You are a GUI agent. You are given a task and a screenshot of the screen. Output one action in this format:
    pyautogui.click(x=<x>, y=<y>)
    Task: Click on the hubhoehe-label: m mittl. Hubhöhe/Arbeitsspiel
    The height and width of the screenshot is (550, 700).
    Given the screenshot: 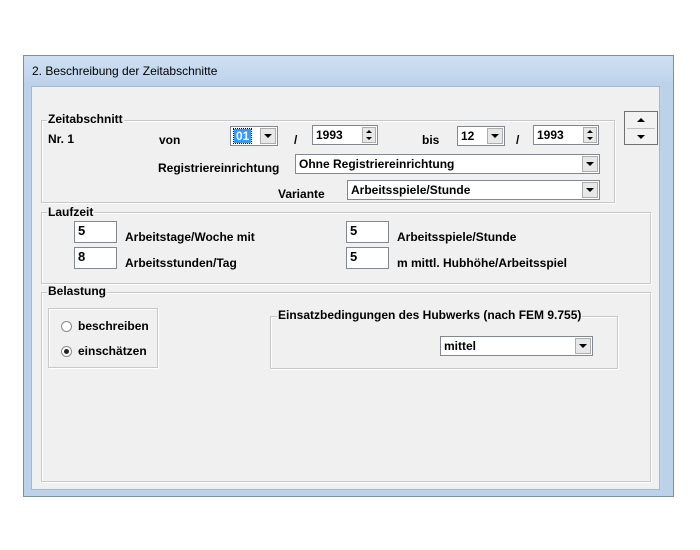 What is the action you would take?
    pyautogui.click(x=482, y=263)
    